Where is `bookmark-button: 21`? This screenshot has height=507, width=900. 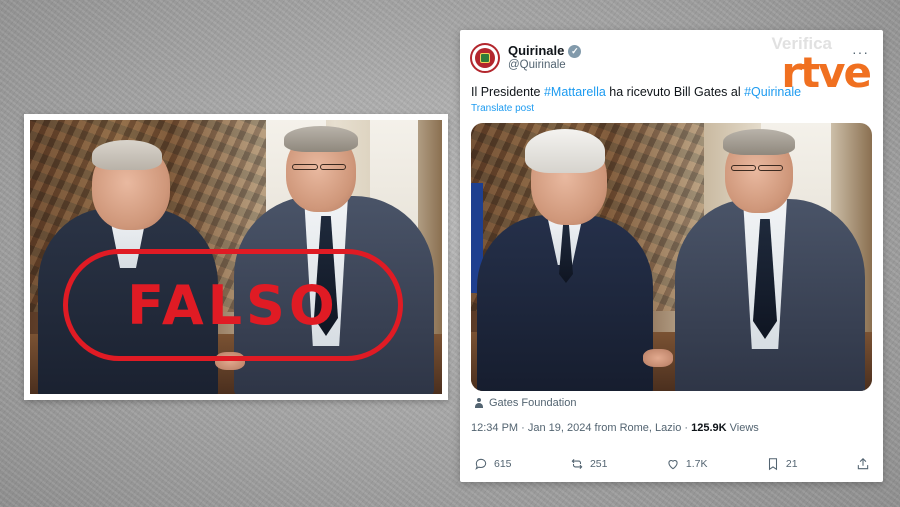
bookmark-button: 21 is located at coordinates (782, 464).